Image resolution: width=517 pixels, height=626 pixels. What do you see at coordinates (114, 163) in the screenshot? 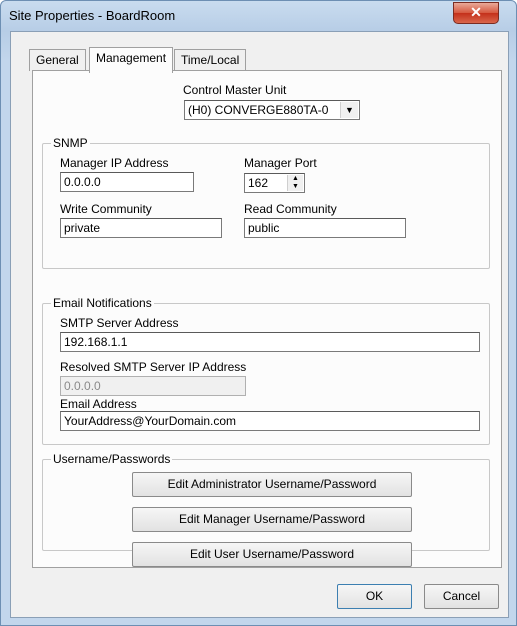
I see `manager-ip-label: Manager IP Address` at bounding box center [114, 163].